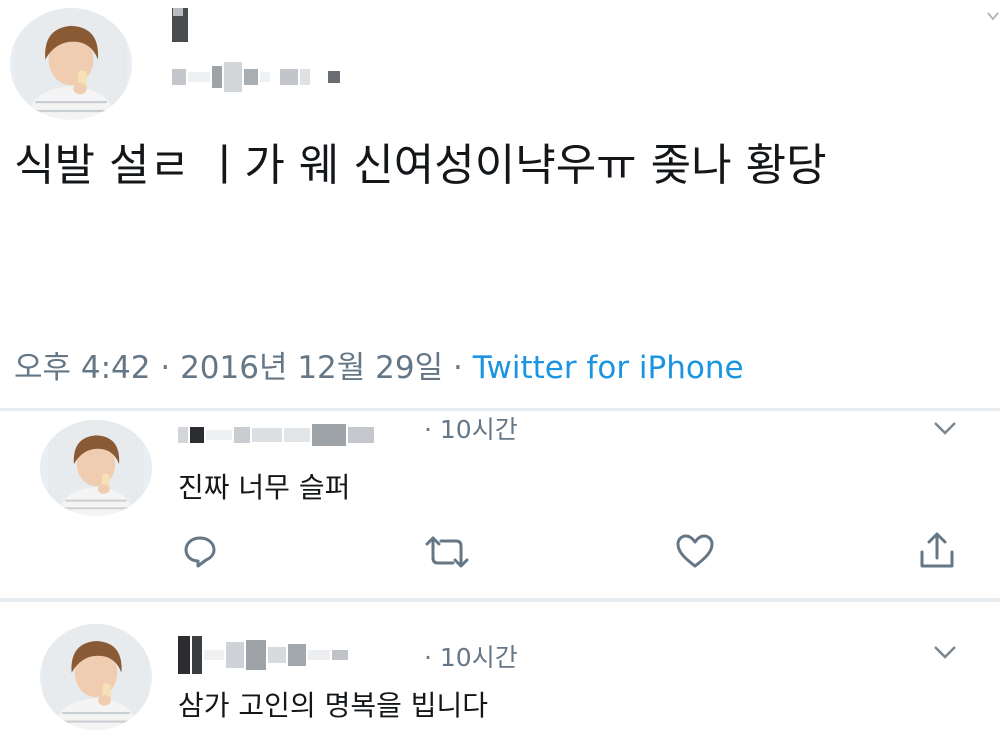  I want to click on reply-text: 삼가 고인의 명복을 빕니다, so click(333, 705).